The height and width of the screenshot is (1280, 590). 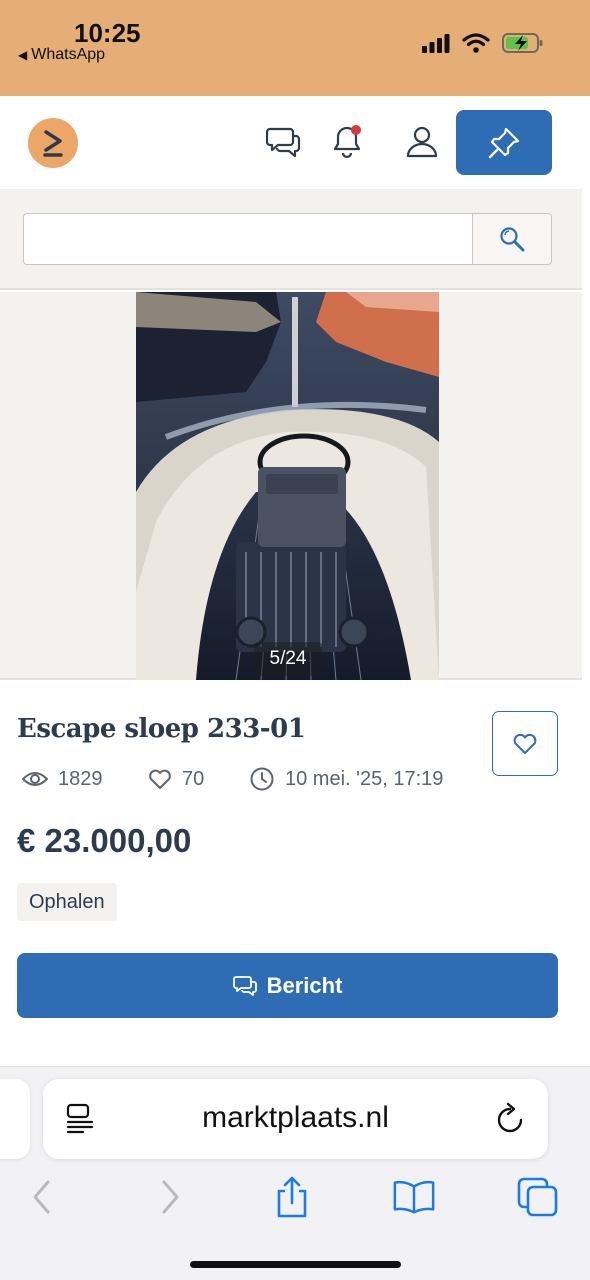 I want to click on listing-title: Escape sloep 233-01, so click(x=161, y=729).